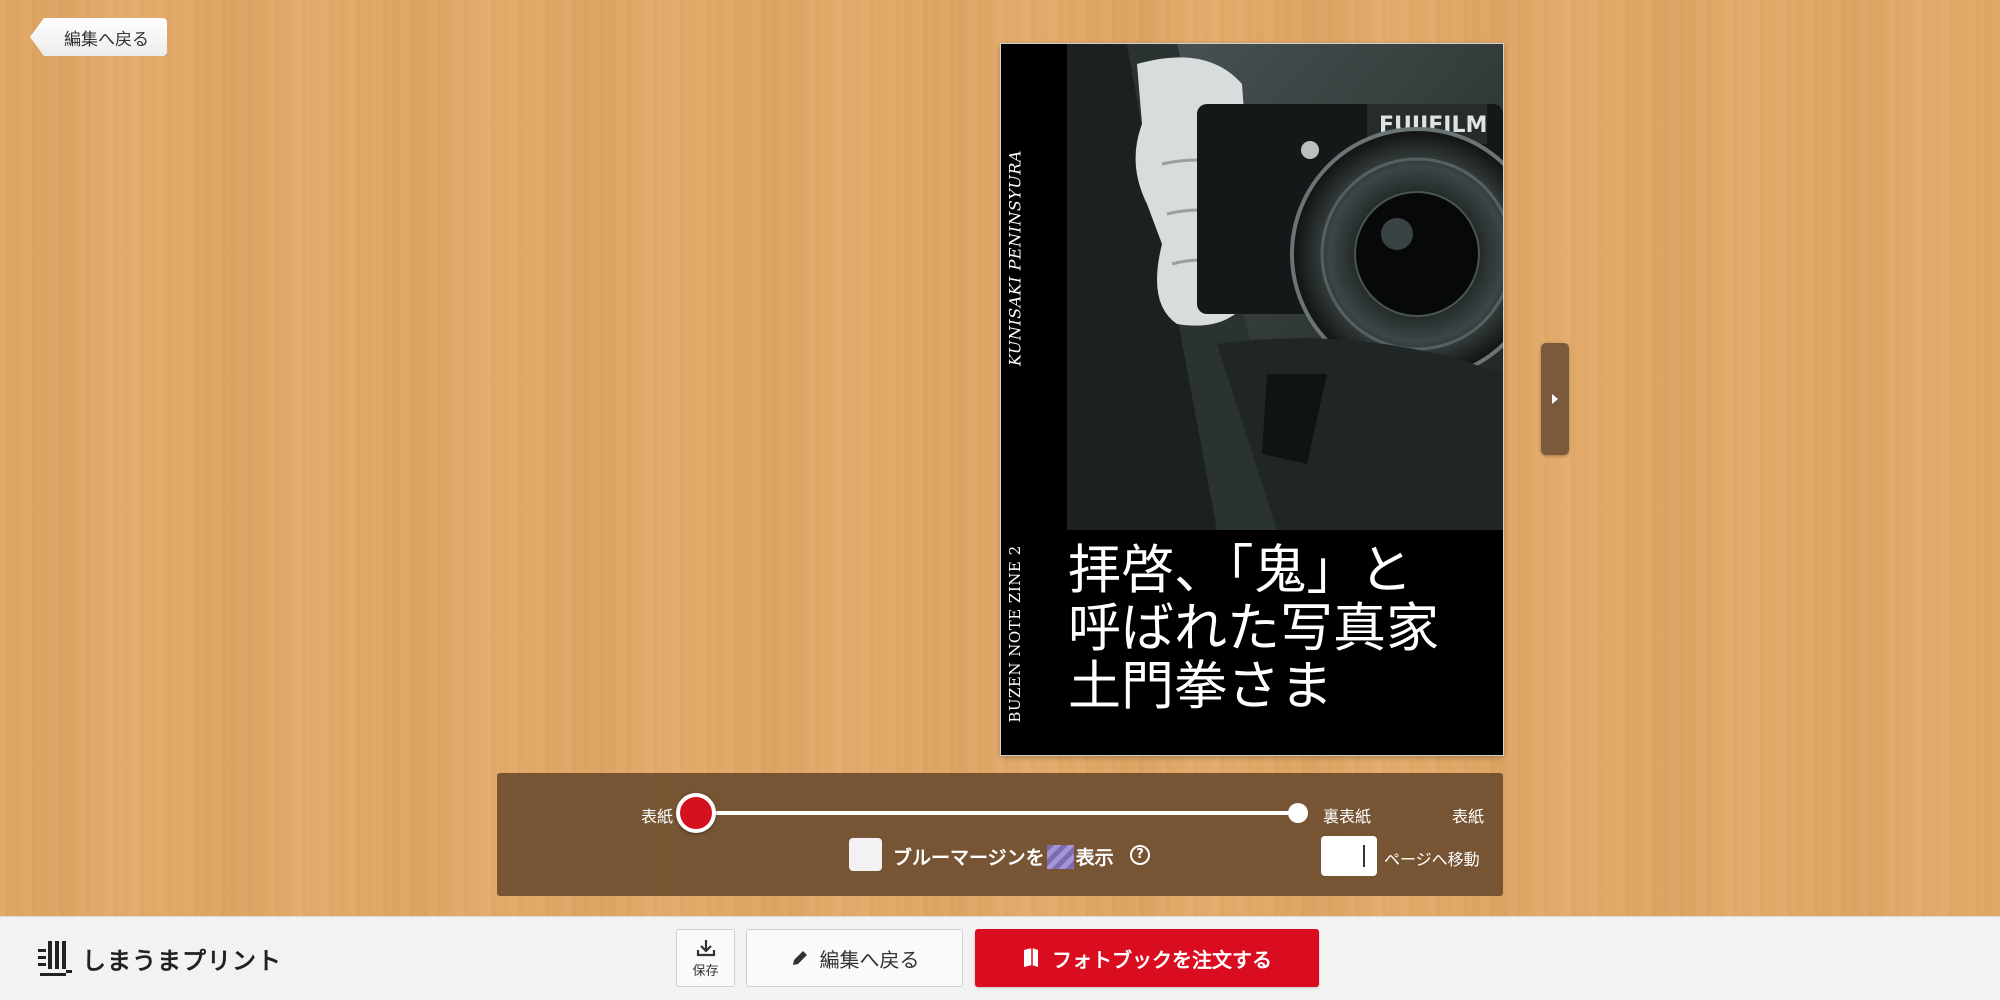 The image size is (2000, 1000). I want to click on slider-start-label: 表紙, so click(657, 816).